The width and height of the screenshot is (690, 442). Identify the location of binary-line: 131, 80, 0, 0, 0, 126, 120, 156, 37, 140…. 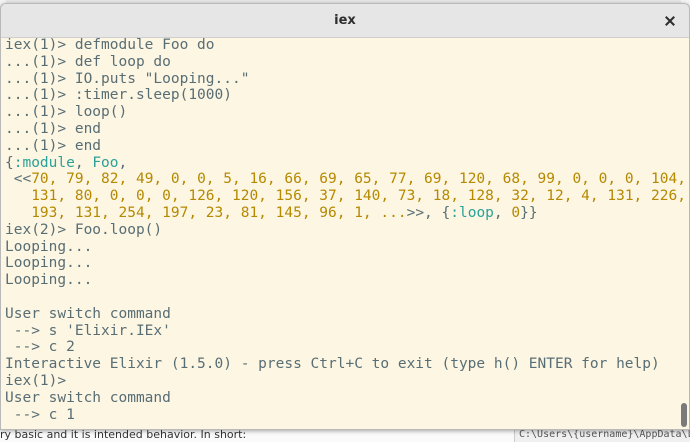
(345, 196).